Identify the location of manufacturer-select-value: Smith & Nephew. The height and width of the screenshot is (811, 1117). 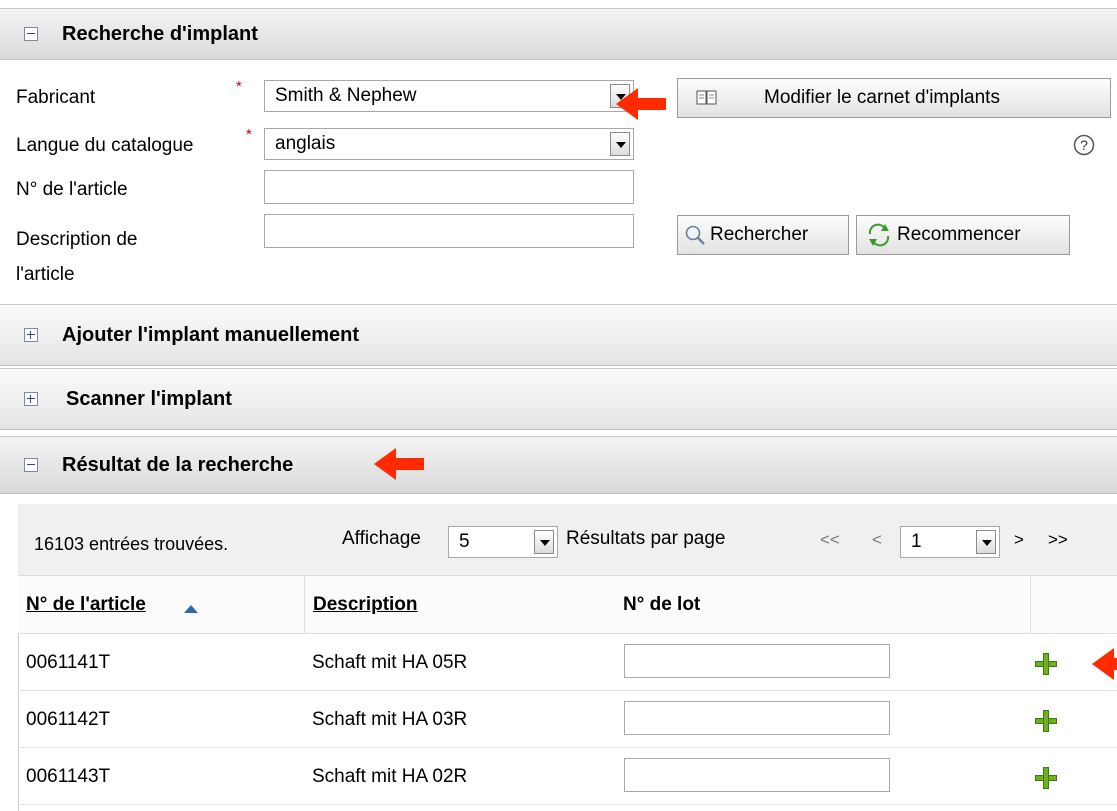
(346, 95).